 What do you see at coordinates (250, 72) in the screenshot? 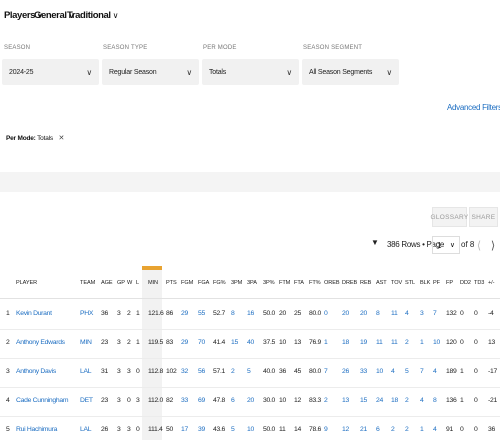
I see `per-mode-select: Totals ∨` at bounding box center [250, 72].